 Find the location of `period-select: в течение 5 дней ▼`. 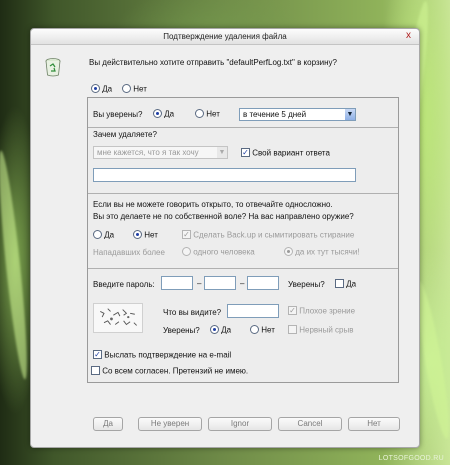

period-select: в течение 5 дней ▼ is located at coordinates (297, 114).